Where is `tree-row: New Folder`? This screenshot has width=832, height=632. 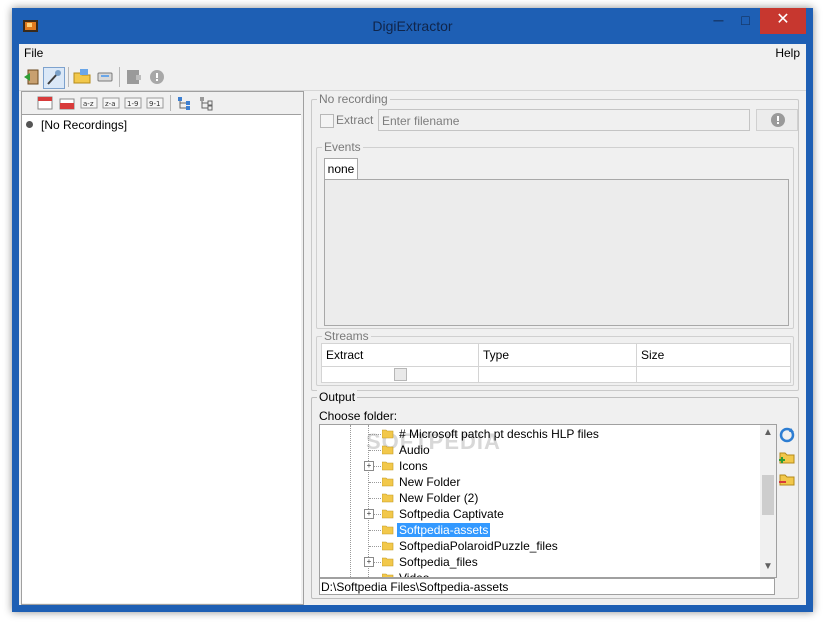 tree-row: New Folder is located at coordinates (540, 482).